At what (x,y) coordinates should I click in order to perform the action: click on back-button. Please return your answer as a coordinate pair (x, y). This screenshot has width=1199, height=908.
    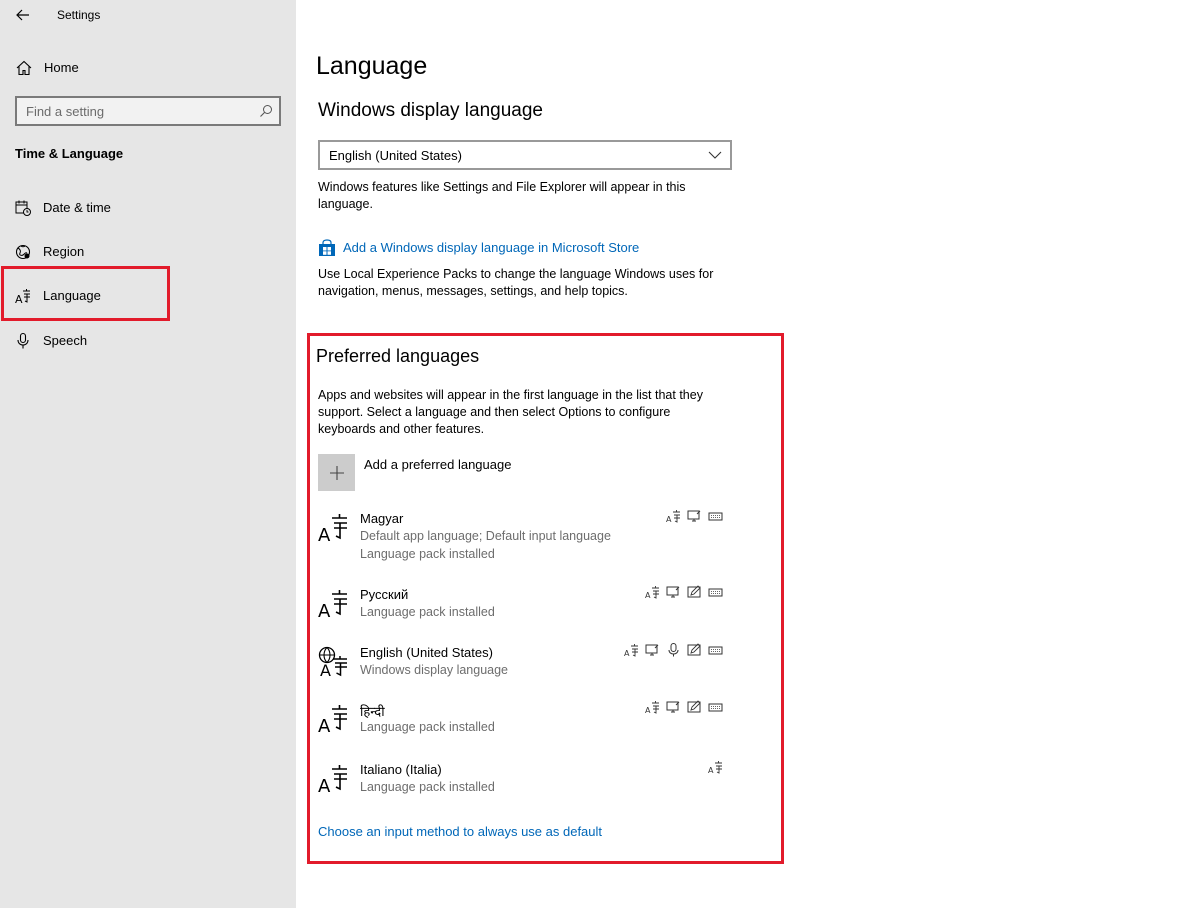
    Looking at the image, I should click on (23, 15).